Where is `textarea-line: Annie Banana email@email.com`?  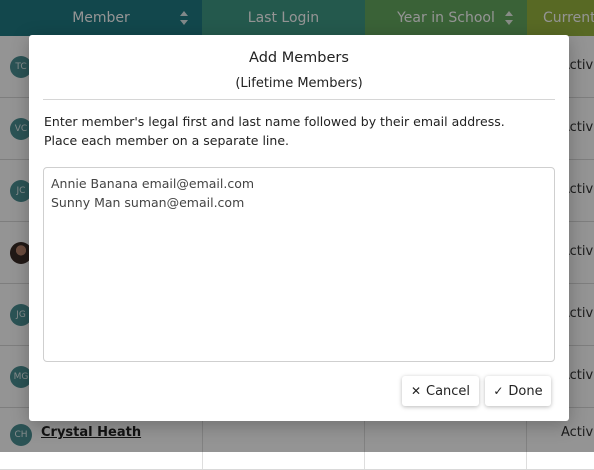
textarea-line: Annie Banana email@email.com is located at coordinates (153, 183).